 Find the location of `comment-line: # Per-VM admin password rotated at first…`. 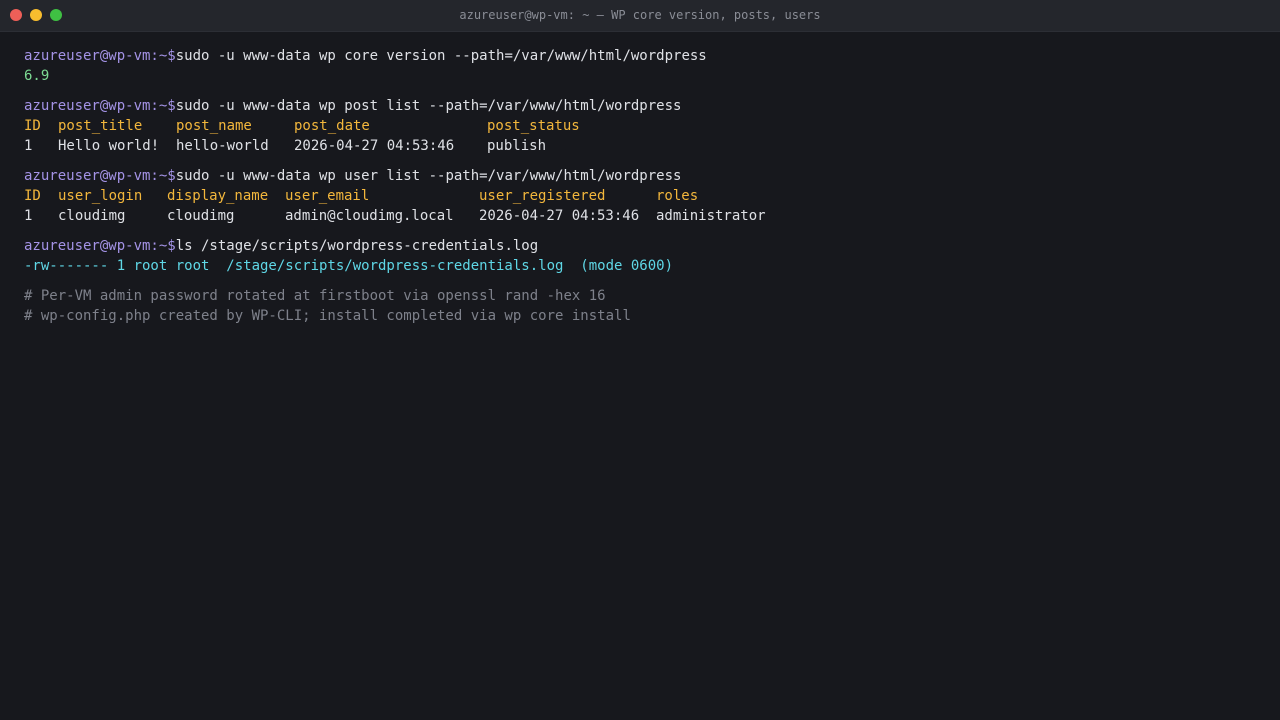

comment-line: # Per-VM admin password rotated at first… is located at coordinates (315, 296).